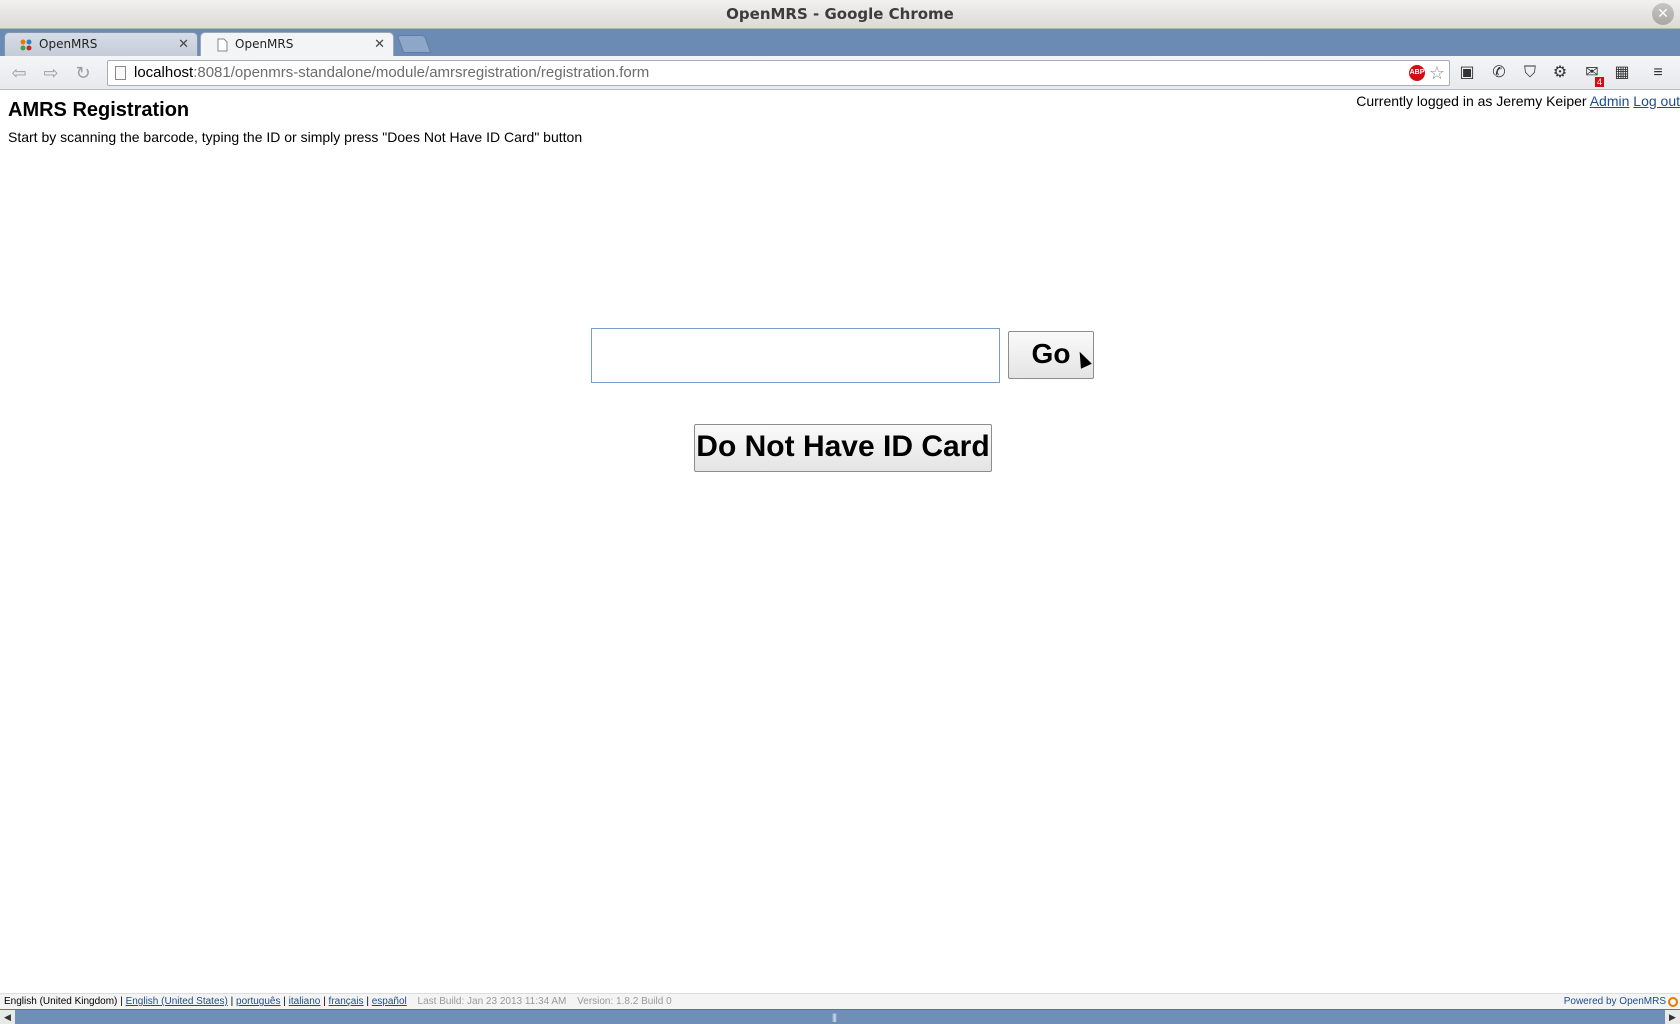  What do you see at coordinates (51, 73) in the screenshot?
I see `forward-icon: ⇨` at bounding box center [51, 73].